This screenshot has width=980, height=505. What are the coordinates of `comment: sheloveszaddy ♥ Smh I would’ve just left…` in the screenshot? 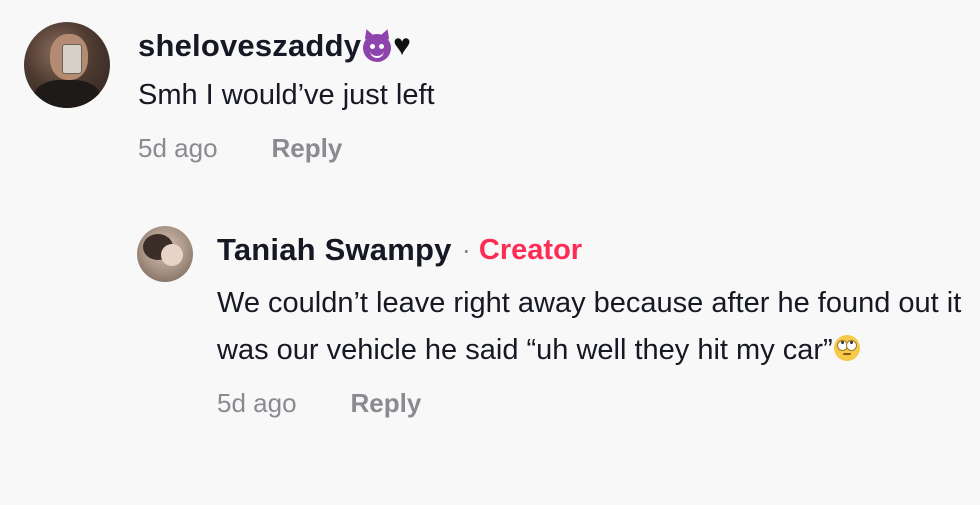 It's located at (229, 93).